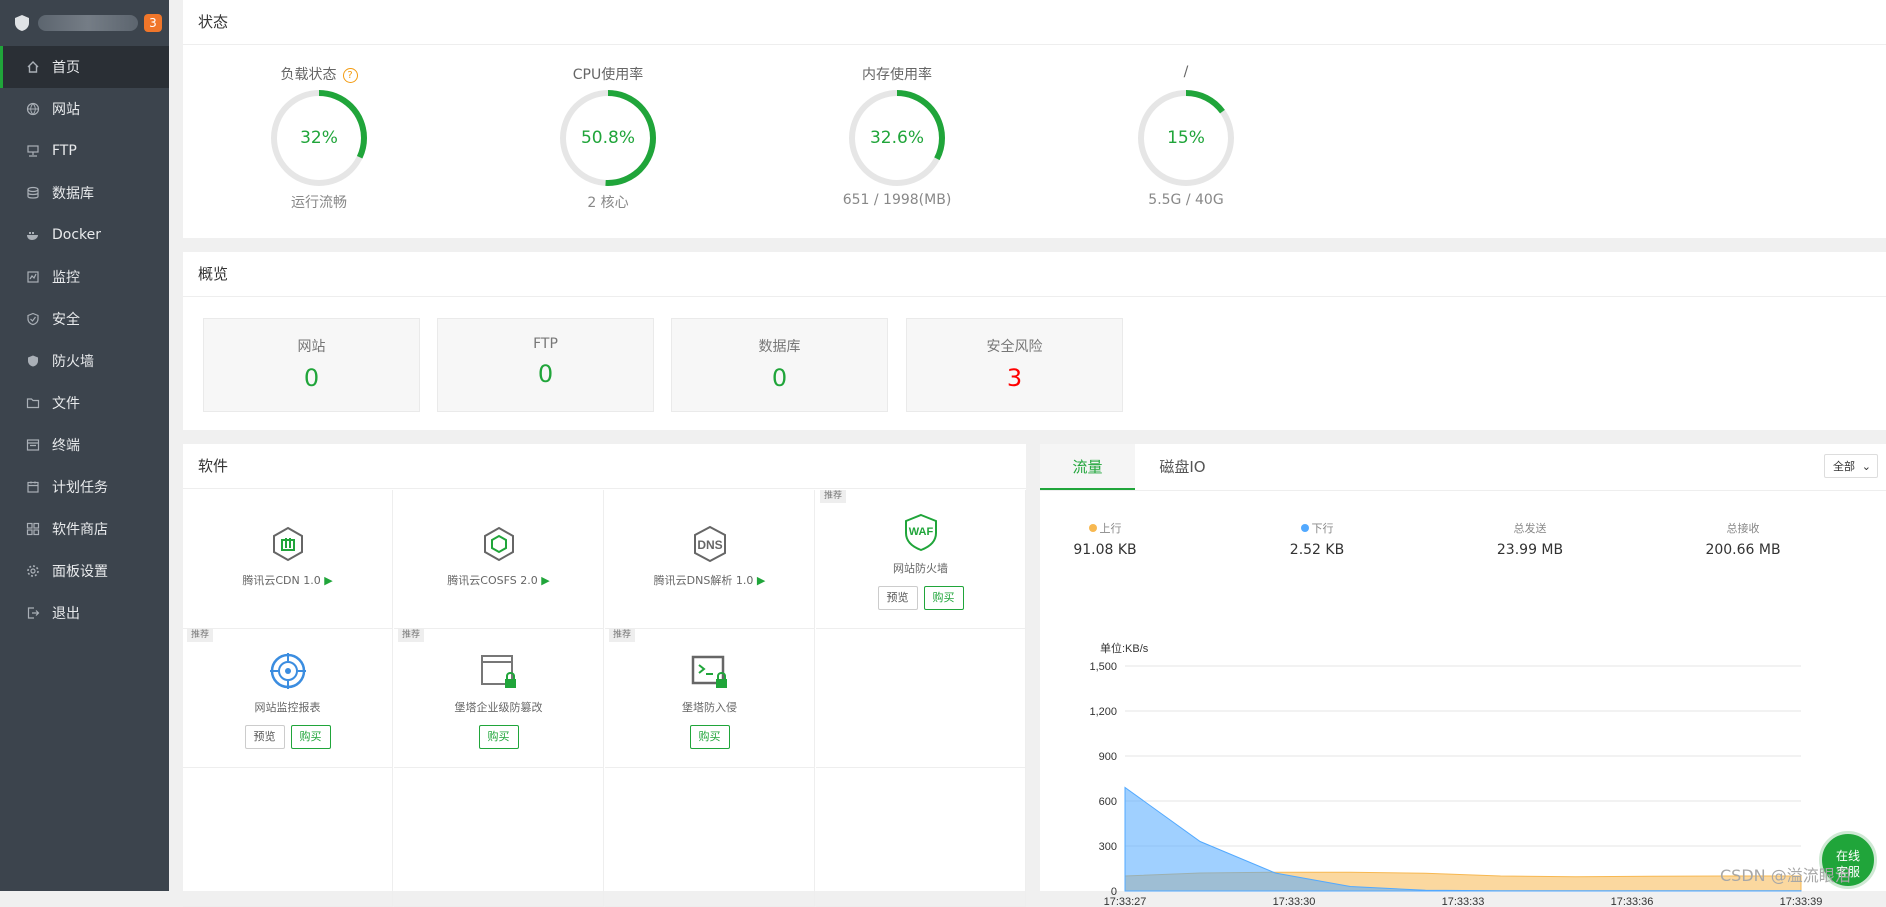  I want to click on range-select: 全部 ⌄, so click(1851, 466).